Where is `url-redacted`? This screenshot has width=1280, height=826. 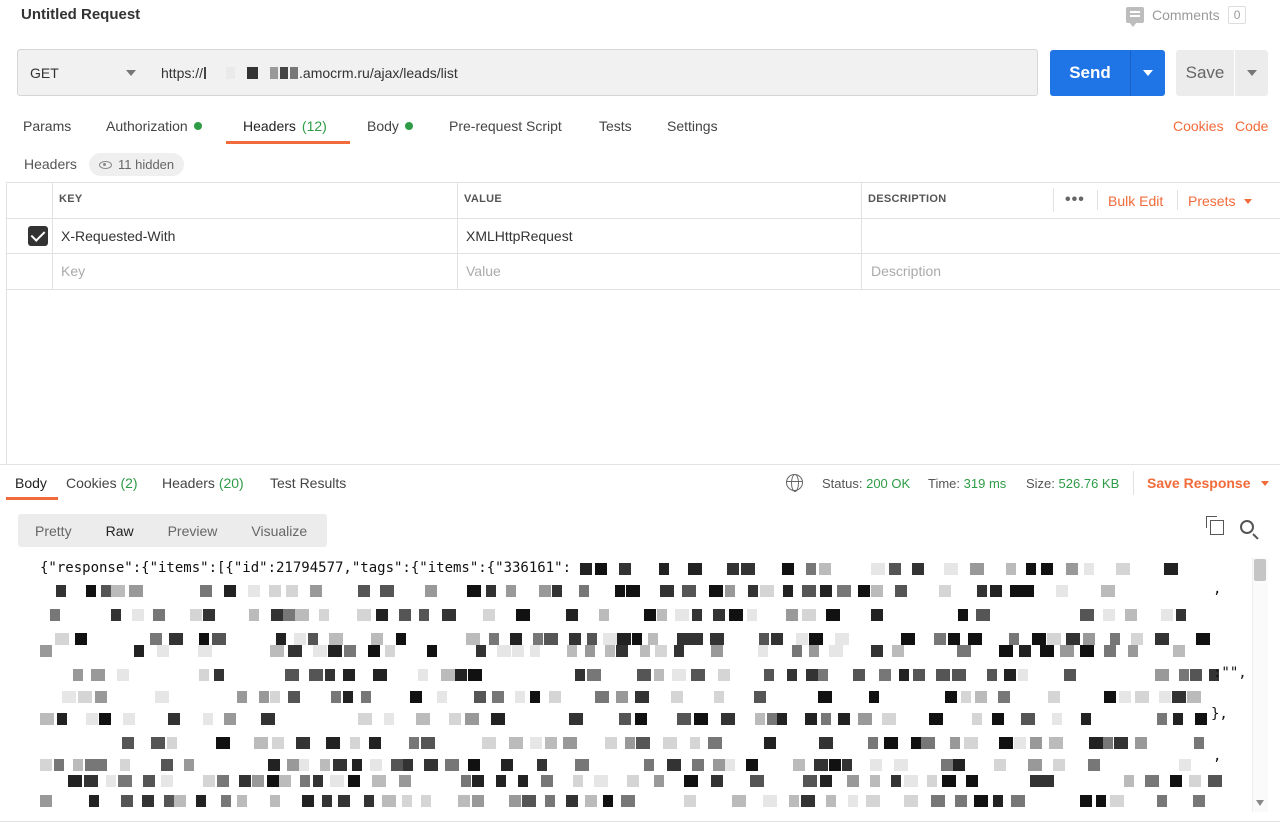 url-redacted is located at coordinates (251, 72).